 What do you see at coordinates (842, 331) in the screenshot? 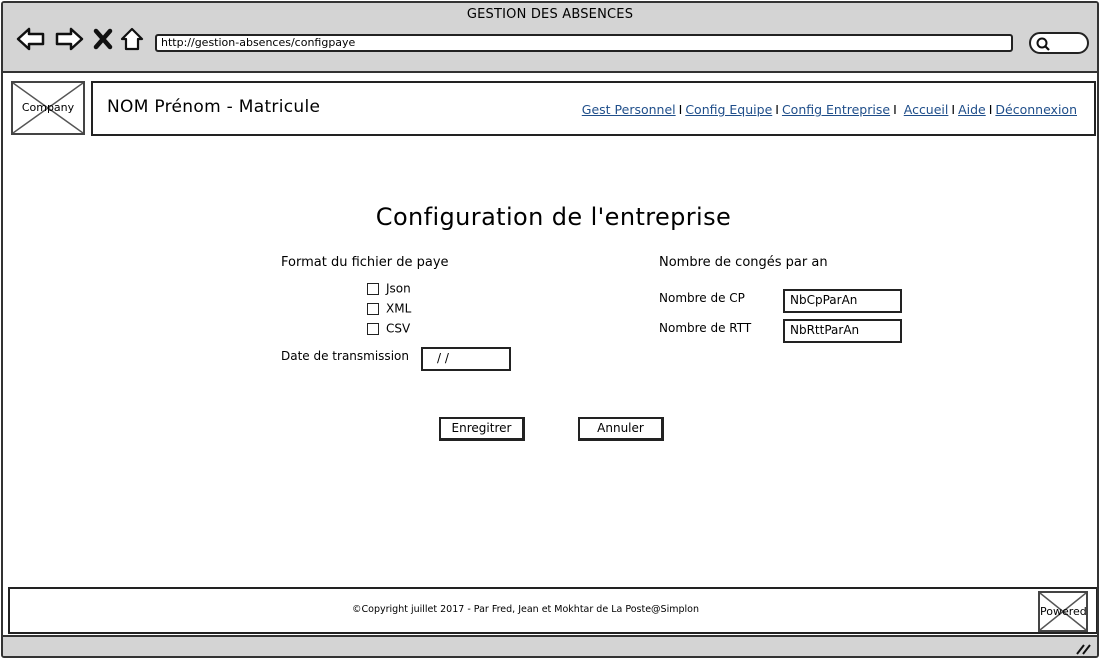
I see `rtt-count-input: NbRttParAn` at bounding box center [842, 331].